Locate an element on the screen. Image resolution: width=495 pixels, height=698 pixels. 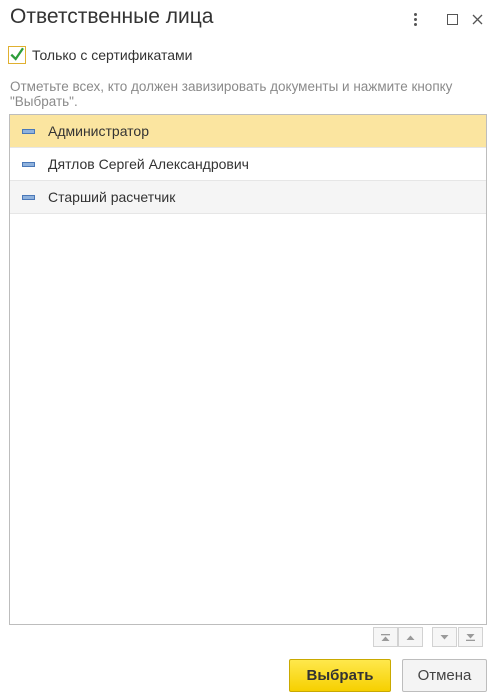
maximize-icon is located at coordinates (452, 19).